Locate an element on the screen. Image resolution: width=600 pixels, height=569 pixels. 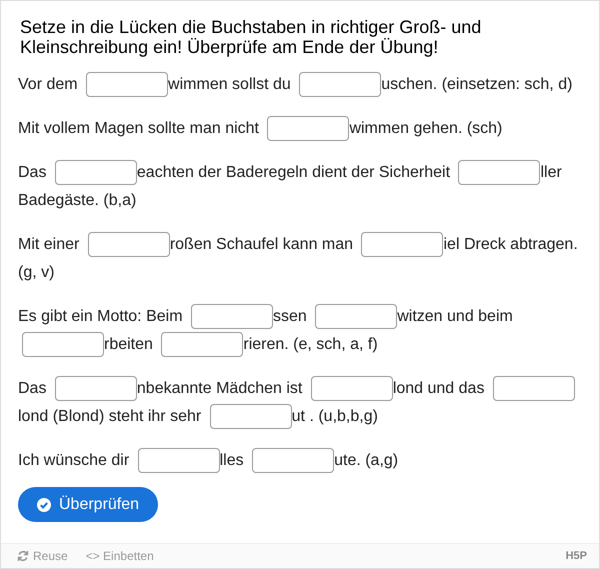
sentence-text: (g, v) is located at coordinates (36, 272).